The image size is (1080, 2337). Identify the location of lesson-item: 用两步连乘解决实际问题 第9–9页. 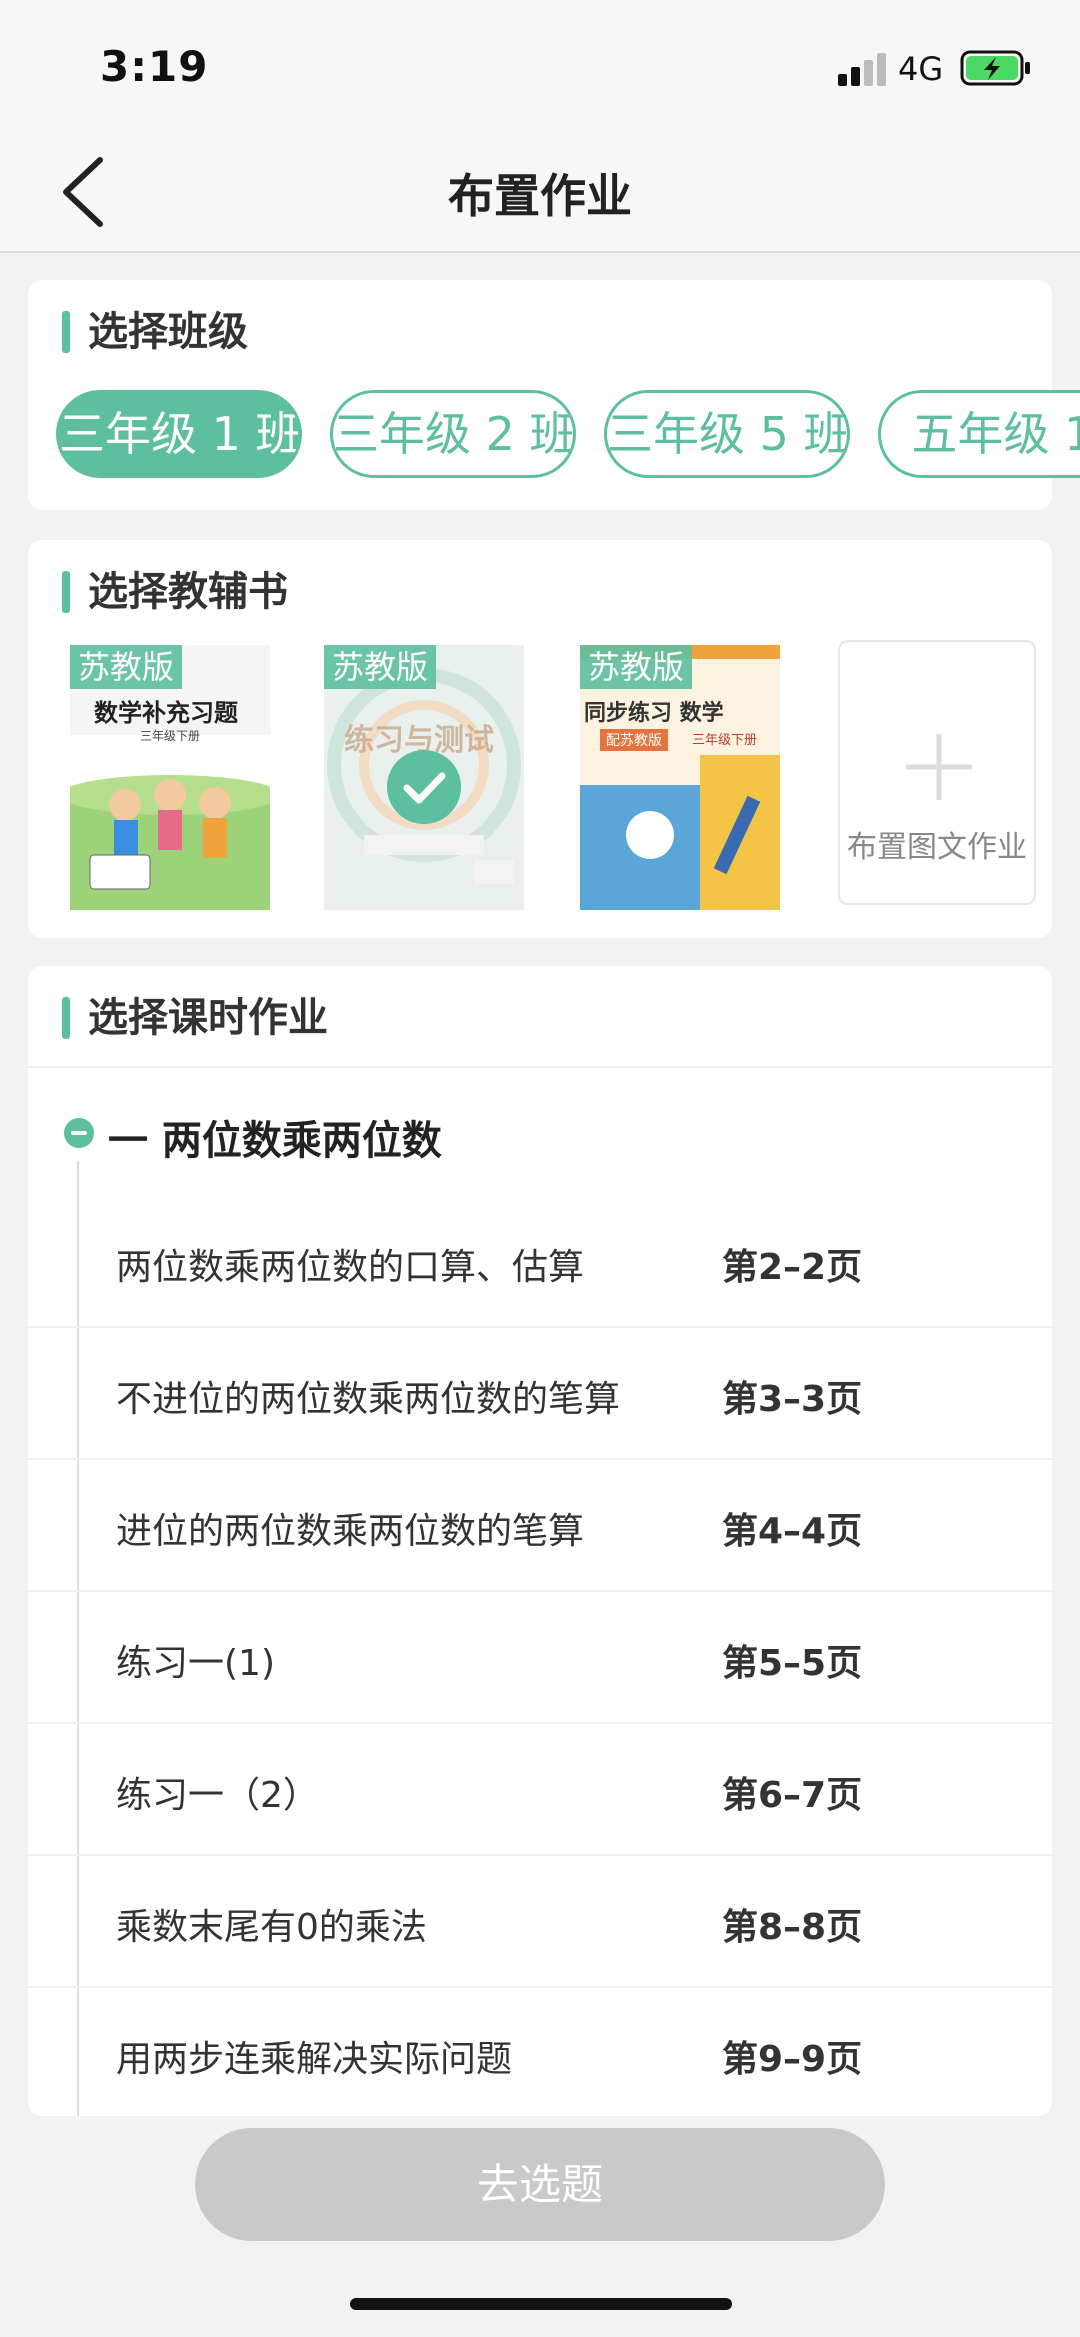
(540, 2052).